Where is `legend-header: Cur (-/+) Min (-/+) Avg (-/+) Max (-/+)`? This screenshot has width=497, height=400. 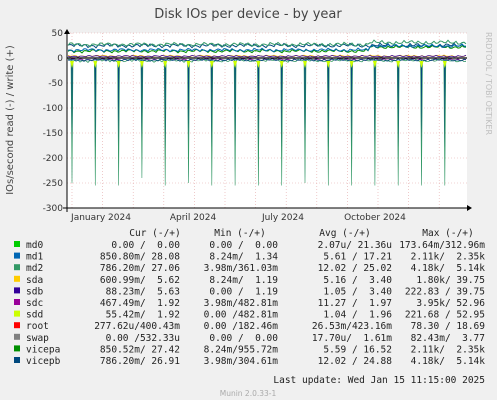 legend-header: Cur (-/+) Min (-/+) Avg (-/+) Max (-/+) is located at coordinates (301, 233).